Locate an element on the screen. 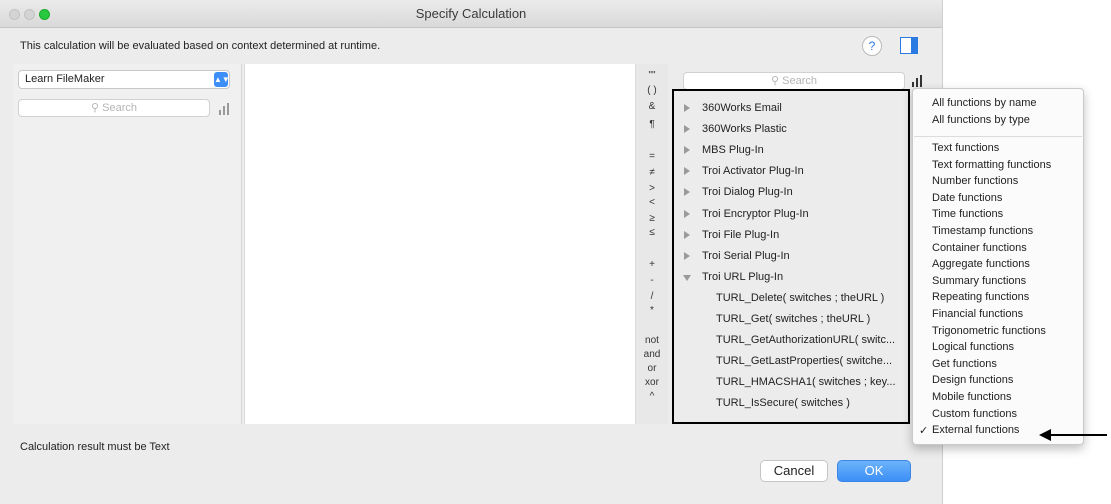 This screenshot has height=504, width=1111. operator-button: ( ) is located at coordinates (652, 90).